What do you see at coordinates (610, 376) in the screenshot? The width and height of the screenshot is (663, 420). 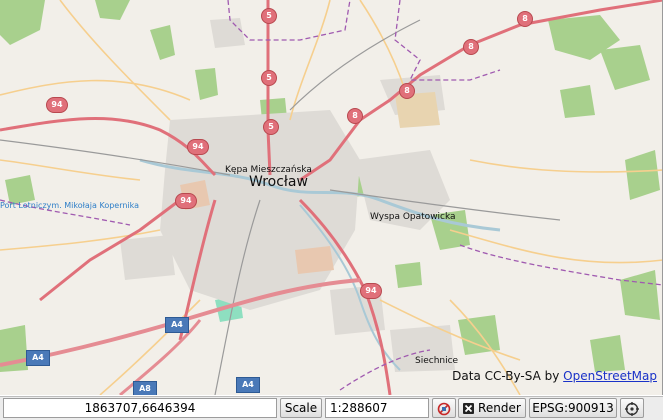 I see `openstreetmap-link: OpenStreetMap` at bounding box center [610, 376].